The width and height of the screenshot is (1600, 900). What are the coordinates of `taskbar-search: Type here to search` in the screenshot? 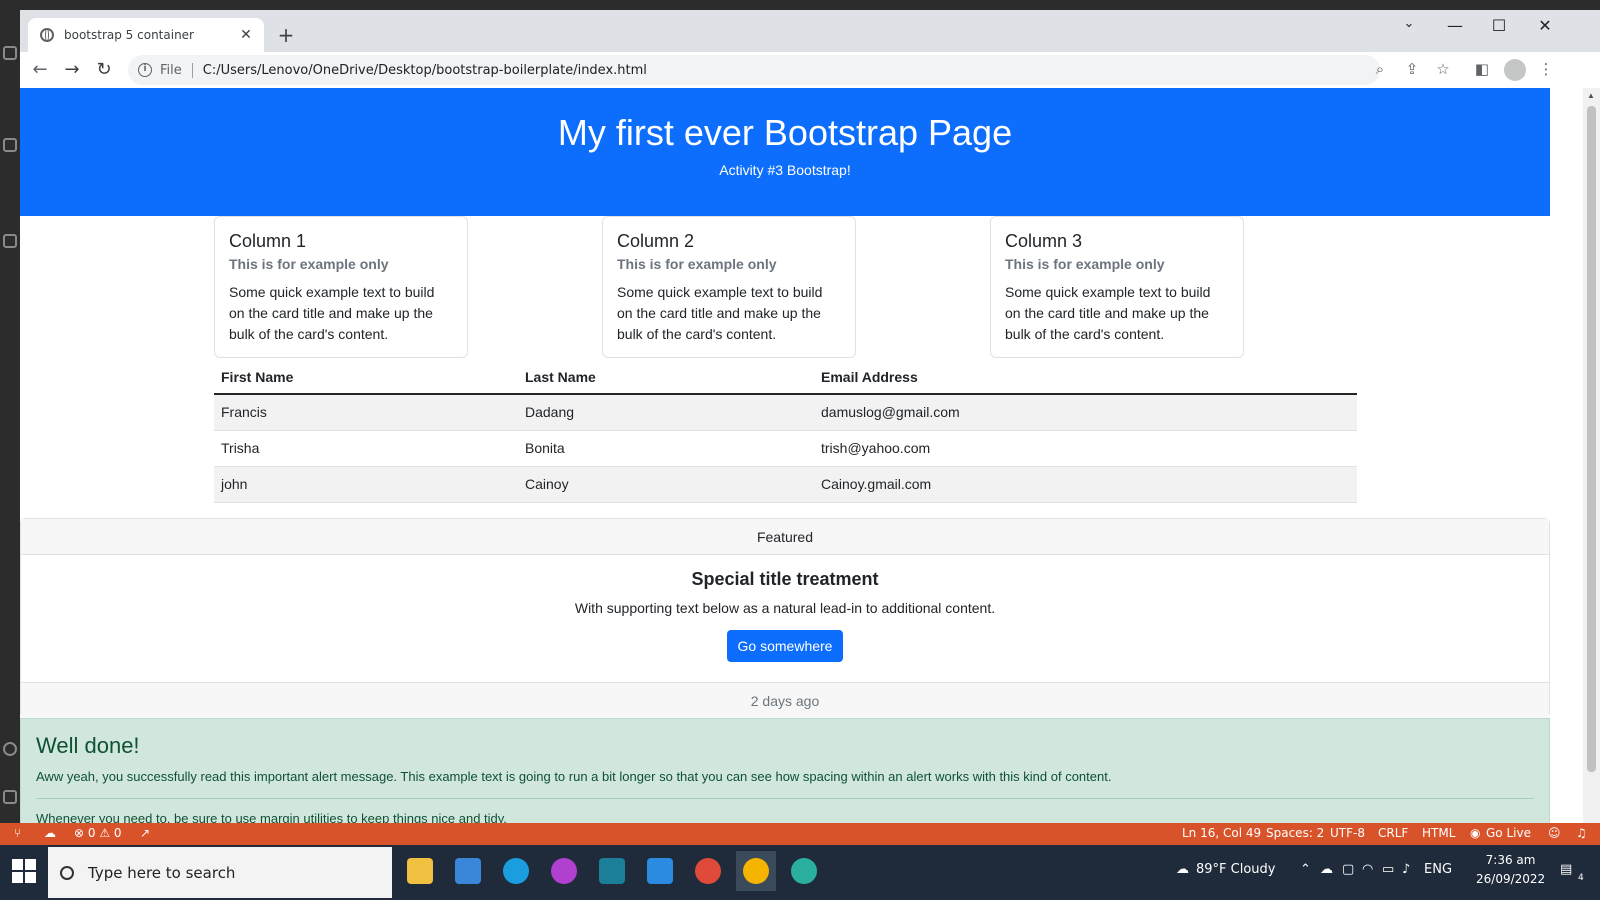 It's located at (220, 872).